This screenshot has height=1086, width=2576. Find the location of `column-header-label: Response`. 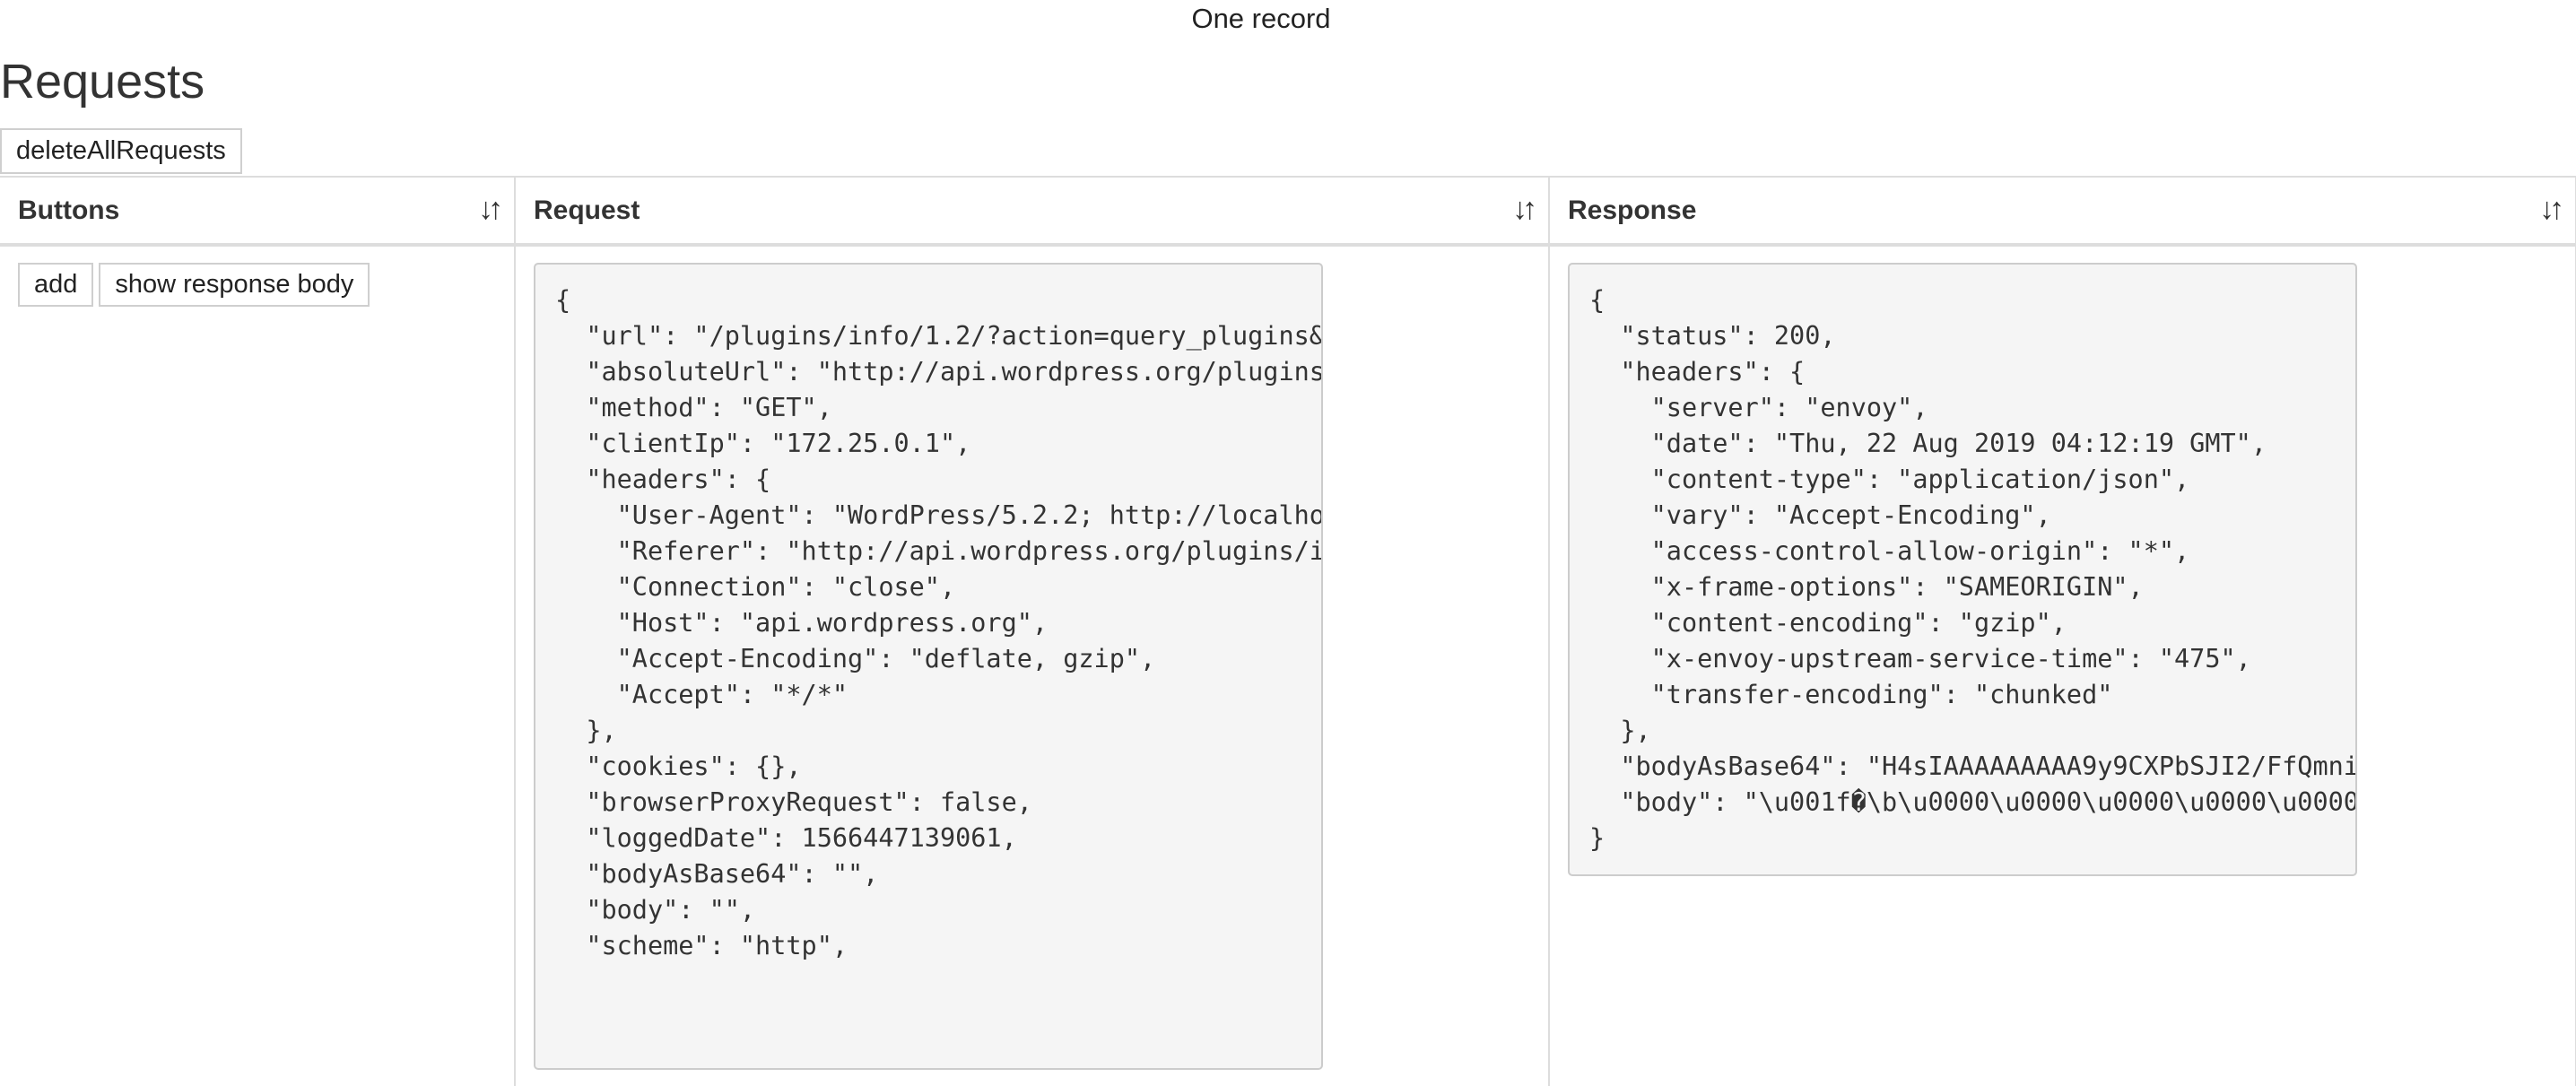

column-header-label: Response is located at coordinates (1632, 210).